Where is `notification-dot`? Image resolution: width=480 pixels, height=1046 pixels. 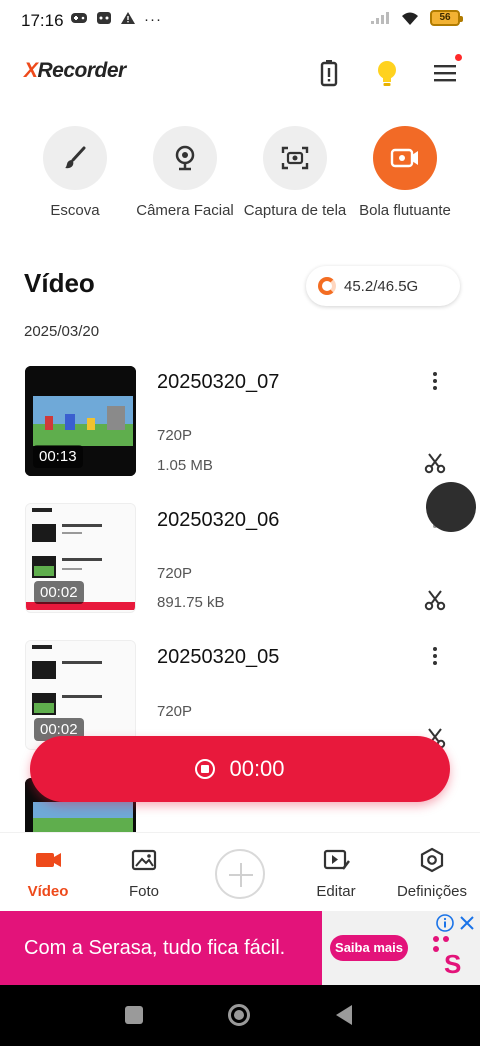
notification-dot is located at coordinates (458, 57).